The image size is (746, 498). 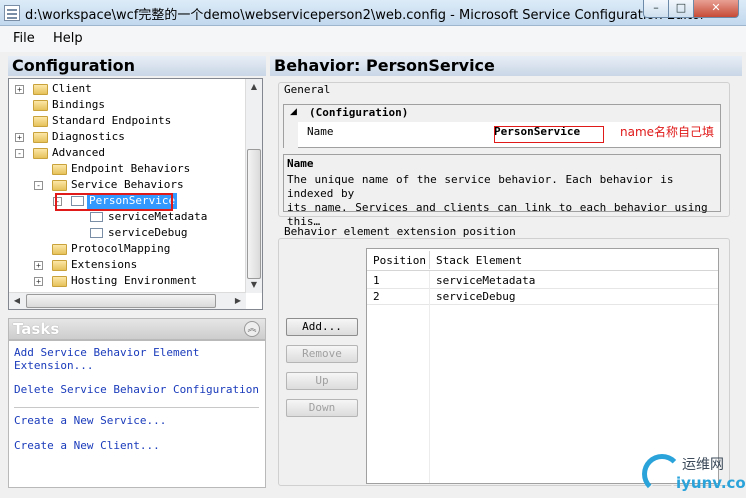 What do you see at coordinates (17, 301) in the screenshot?
I see `scroll-left-icon: ◀` at bounding box center [17, 301].